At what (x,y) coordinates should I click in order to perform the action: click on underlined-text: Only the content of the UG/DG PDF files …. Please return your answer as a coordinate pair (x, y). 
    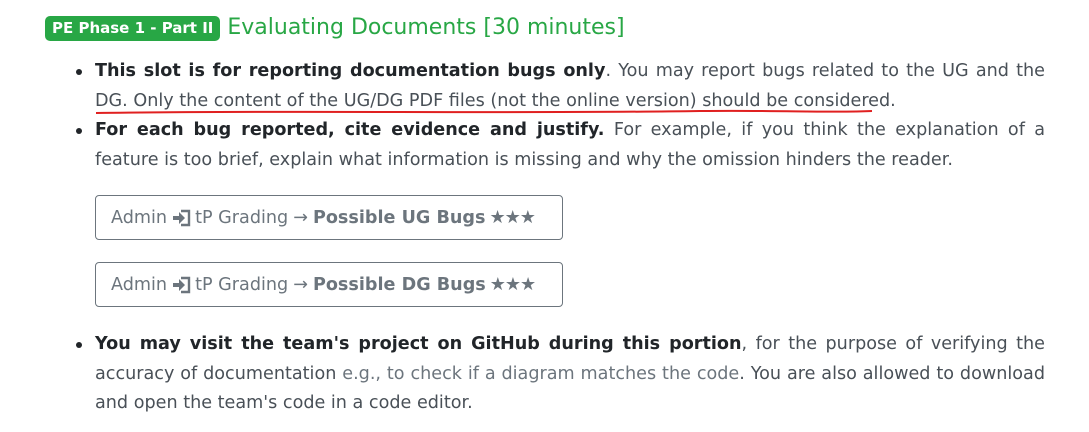
    Looking at the image, I should click on (514, 100).